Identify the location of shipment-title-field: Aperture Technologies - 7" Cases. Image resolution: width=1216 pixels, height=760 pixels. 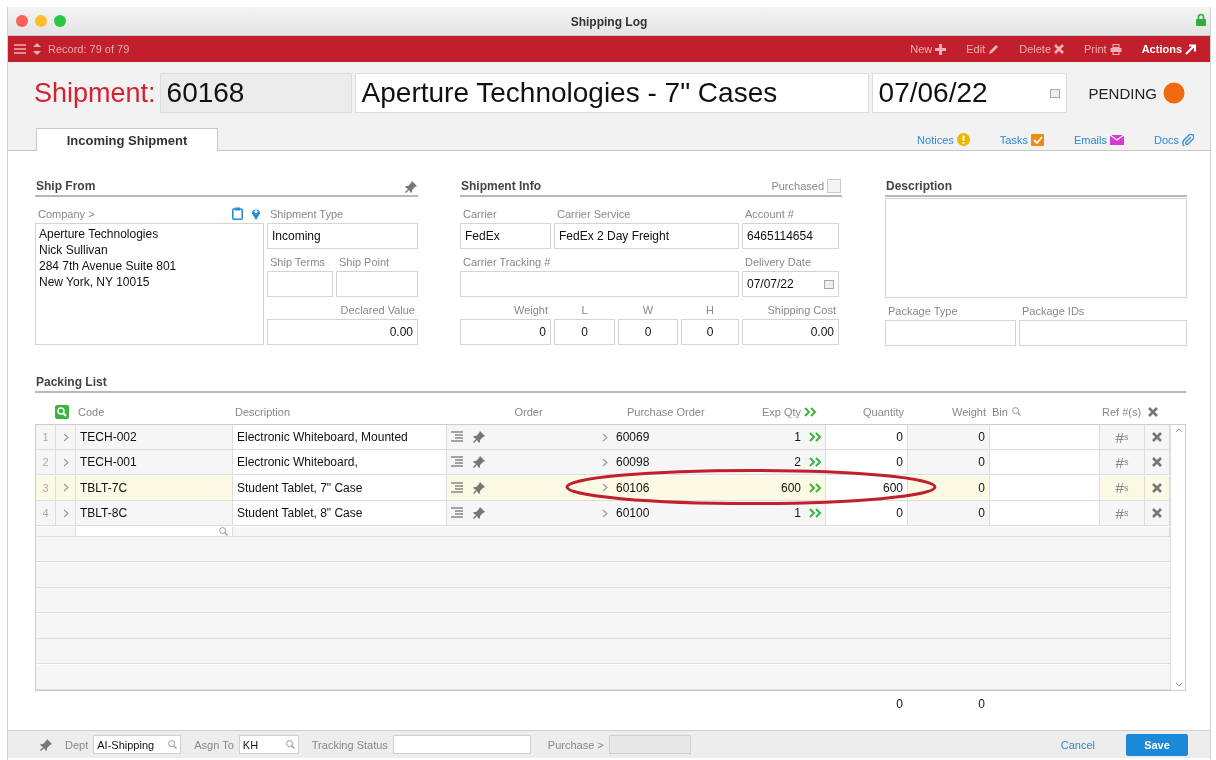
(611, 93).